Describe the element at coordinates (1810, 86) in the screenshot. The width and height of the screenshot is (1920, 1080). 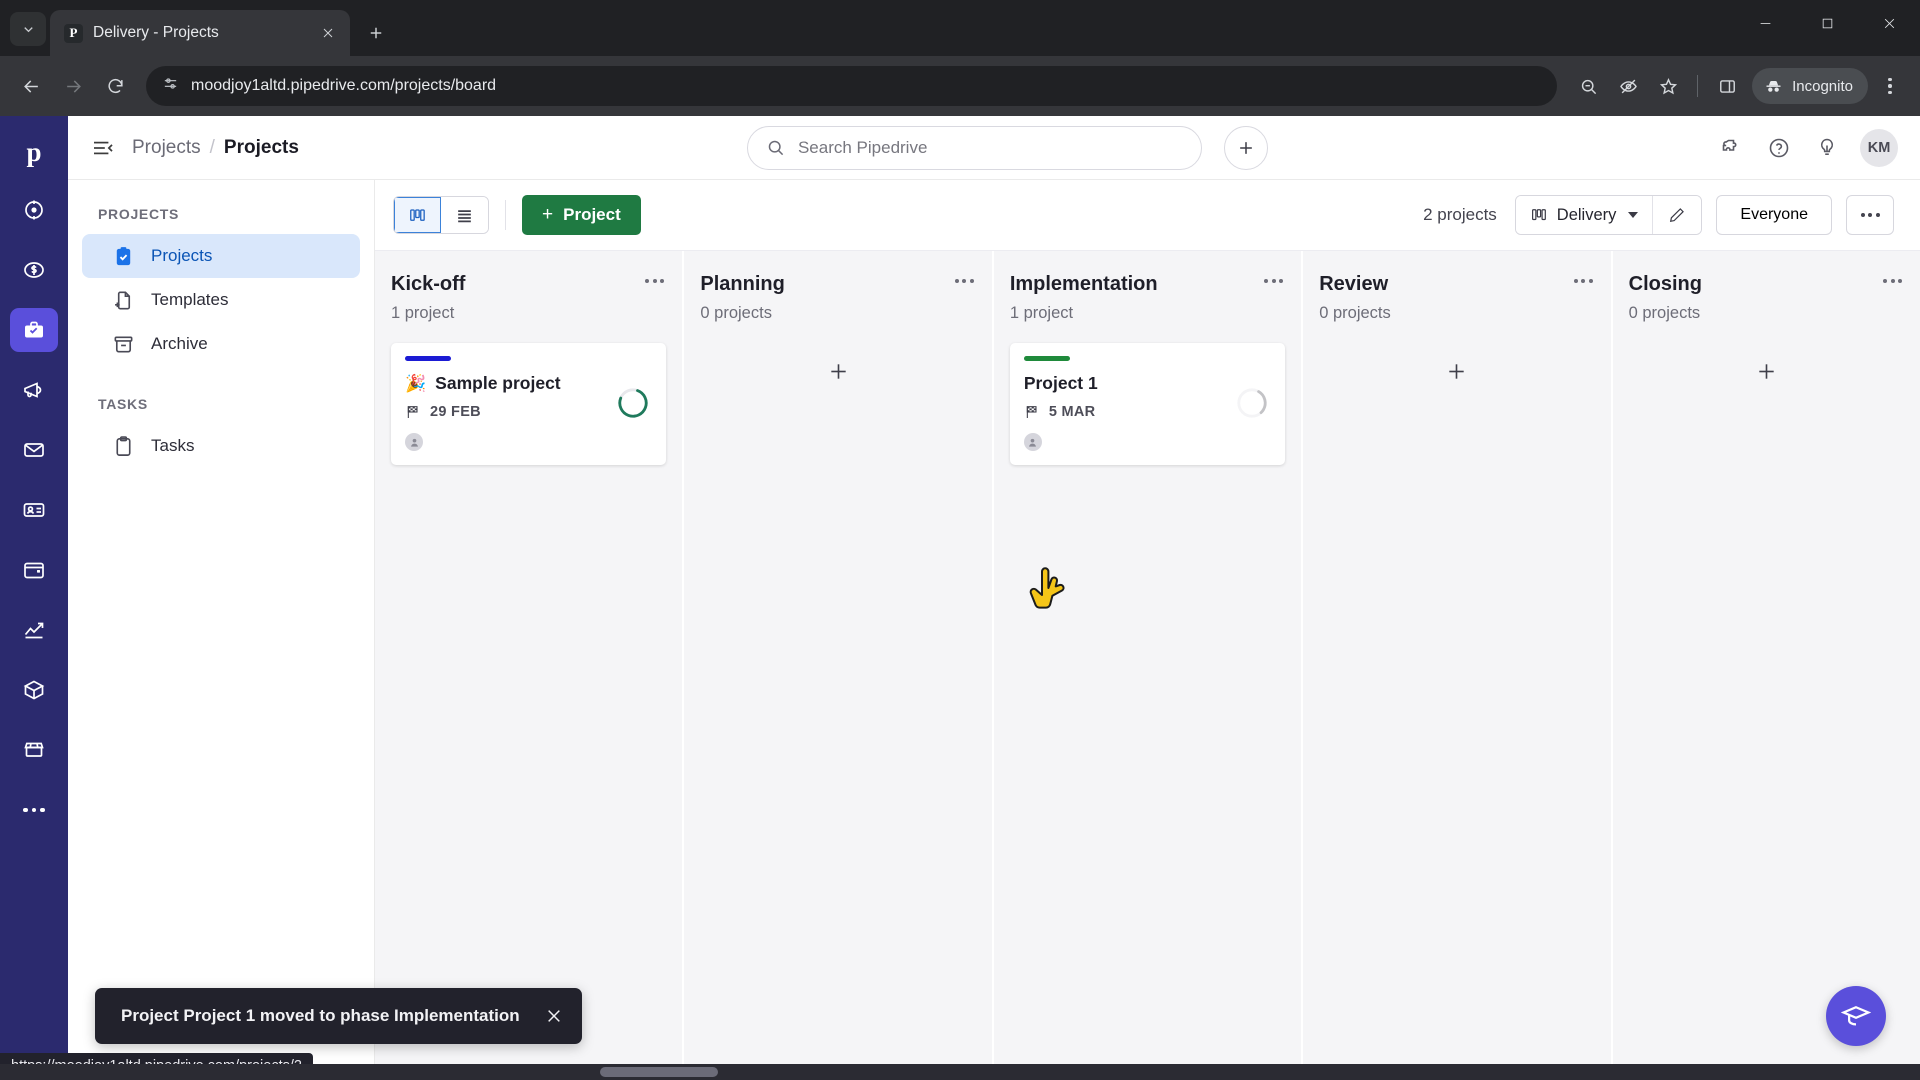
I see `incognito-indicator: Incognito` at that location.